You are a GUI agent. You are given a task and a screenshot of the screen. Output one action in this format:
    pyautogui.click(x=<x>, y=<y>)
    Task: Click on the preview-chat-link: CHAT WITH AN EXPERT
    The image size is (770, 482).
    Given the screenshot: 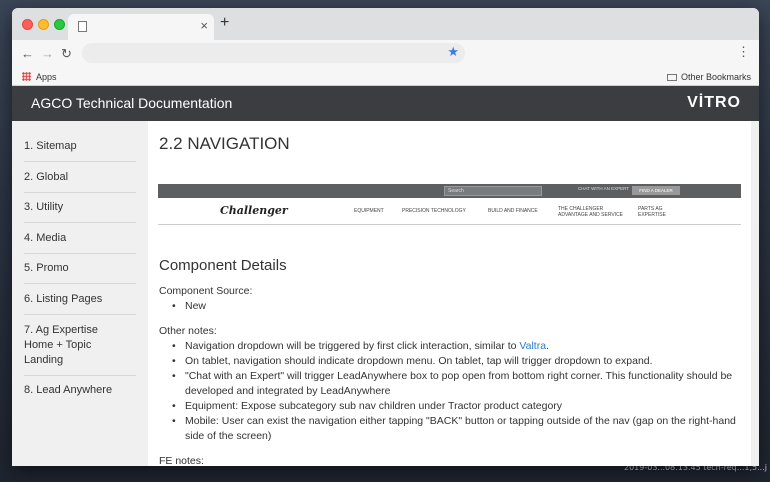 What is the action you would take?
    pyautogui.click(x=604, y=188)
    